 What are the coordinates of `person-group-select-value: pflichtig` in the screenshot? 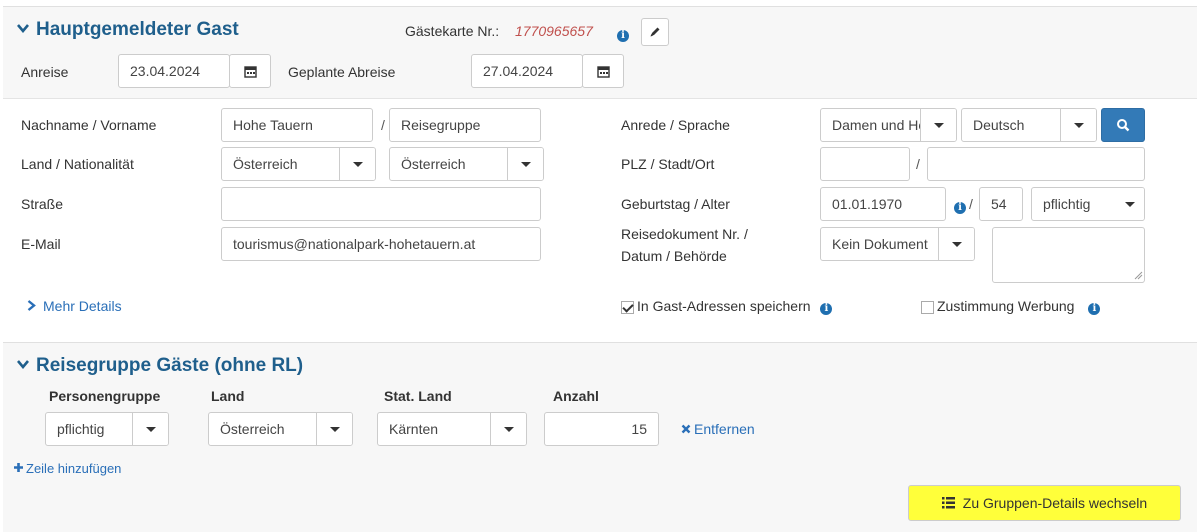 It's located at (81, 429).